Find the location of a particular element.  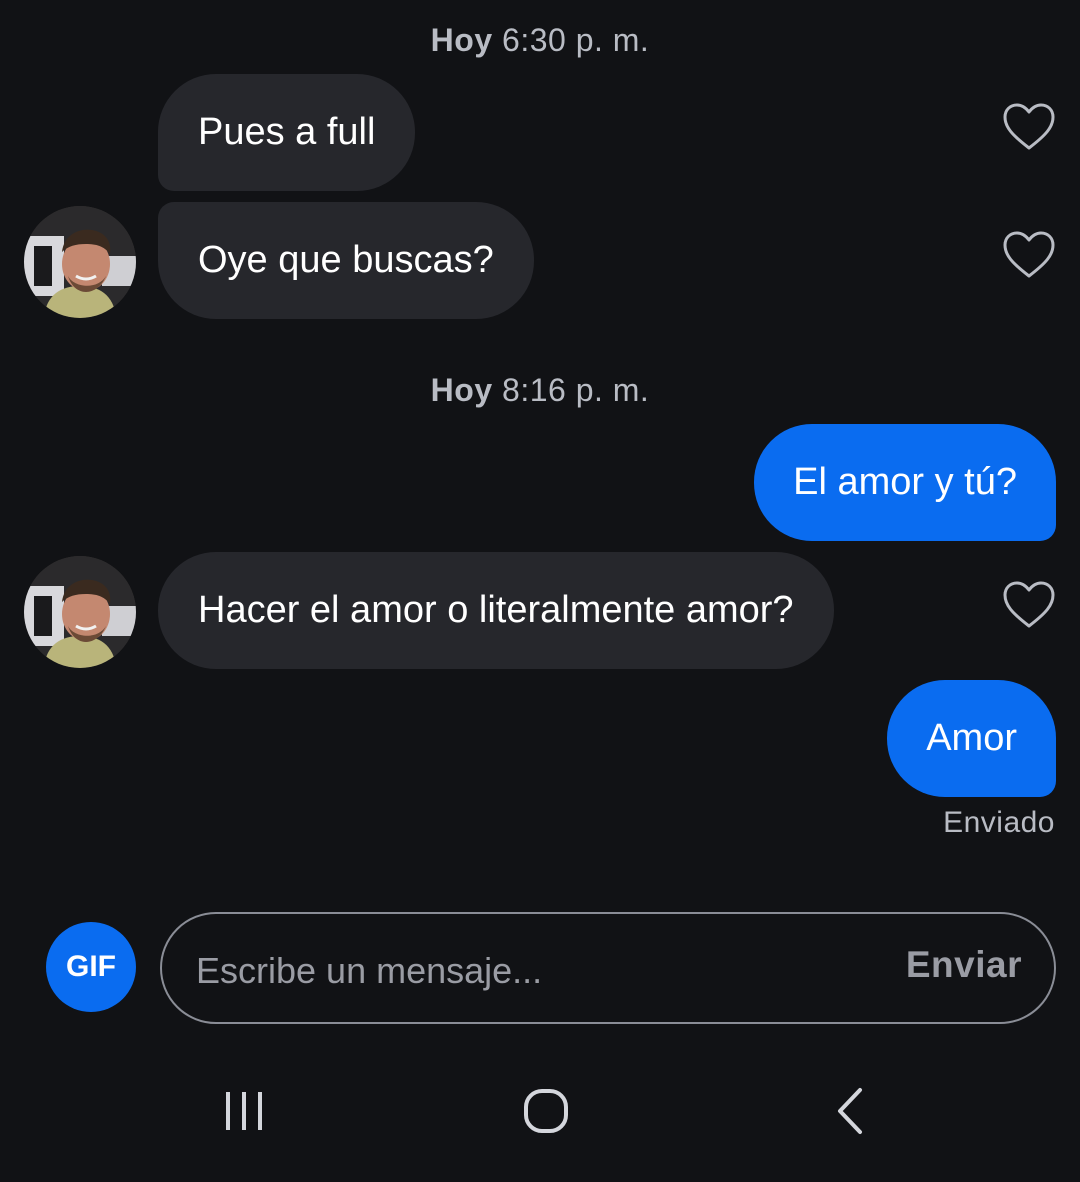

timestamp: Hoy 8:16 p. m. is located at coordinates (540, 390).